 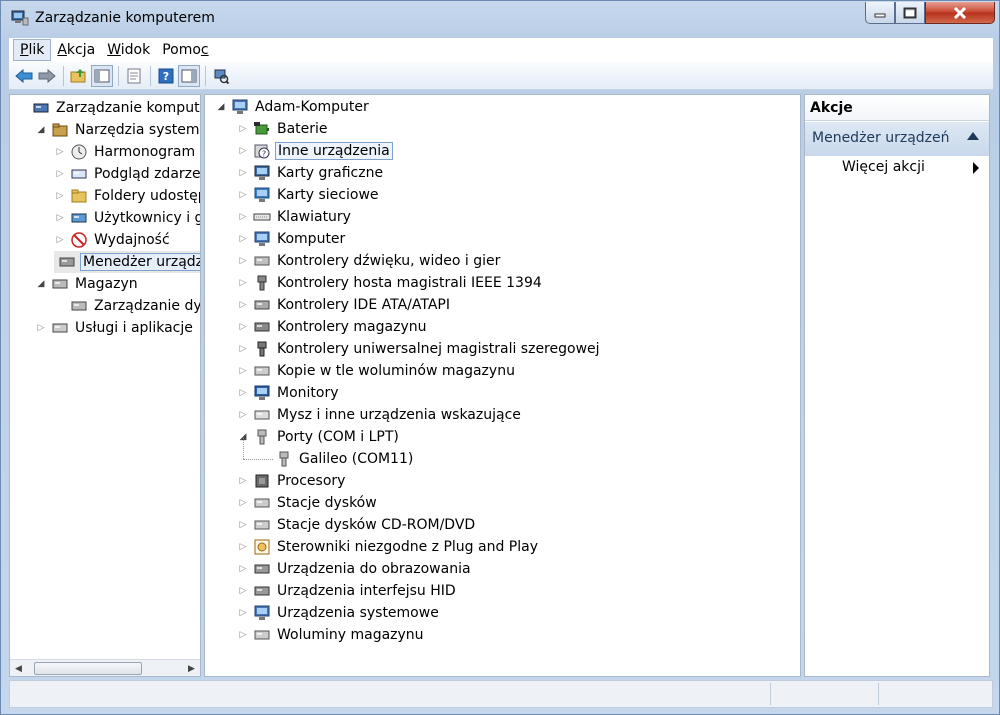 What do you see at coordinates (308, 503) in the screenshot?
I see `device-category: ▷ Stacje dysków` at bounding box center [308, 503].